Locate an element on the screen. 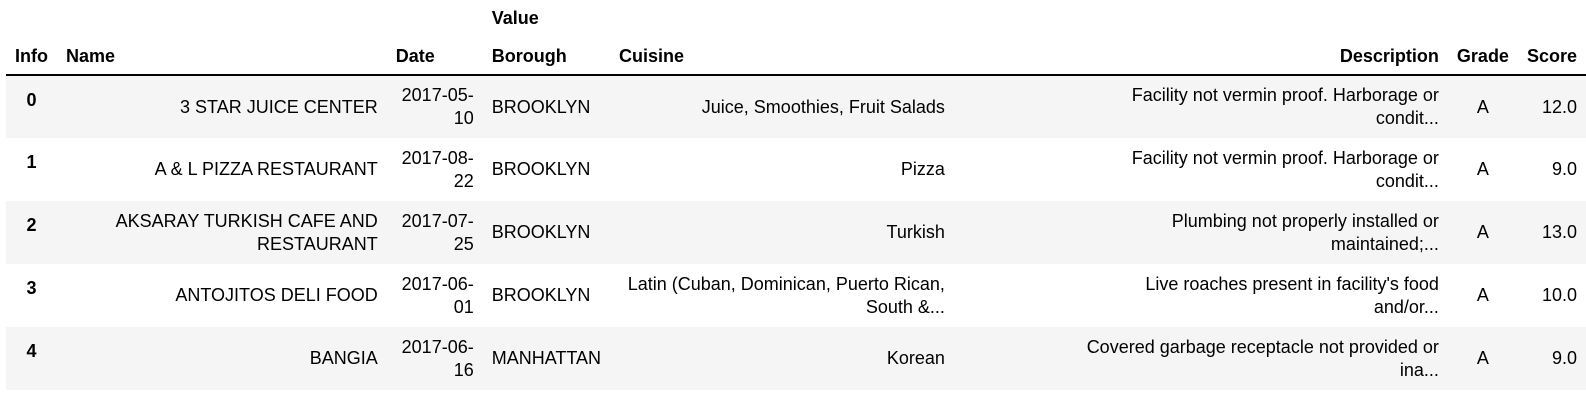  row-index: 1 is located at coordinates (31, 162).